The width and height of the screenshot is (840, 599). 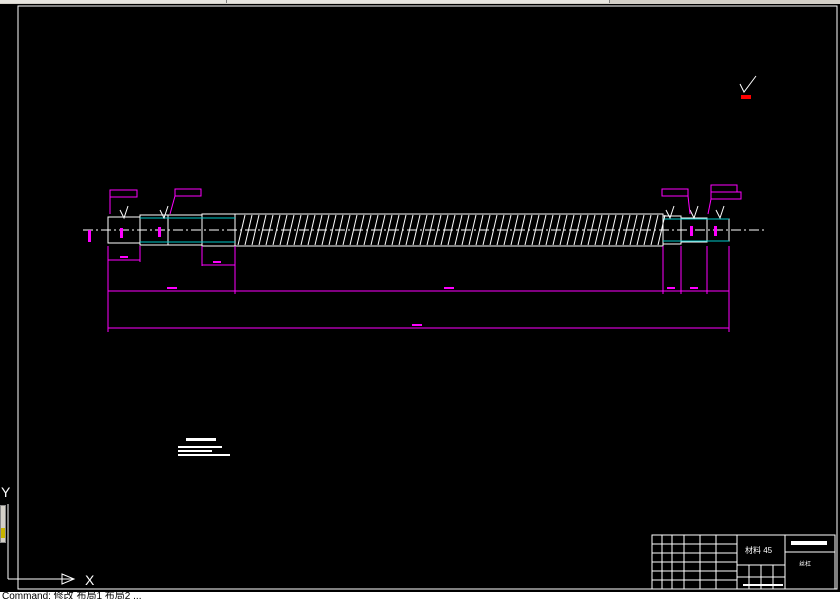 I want to click on tab-strip-right, so click(x=418, y=1).